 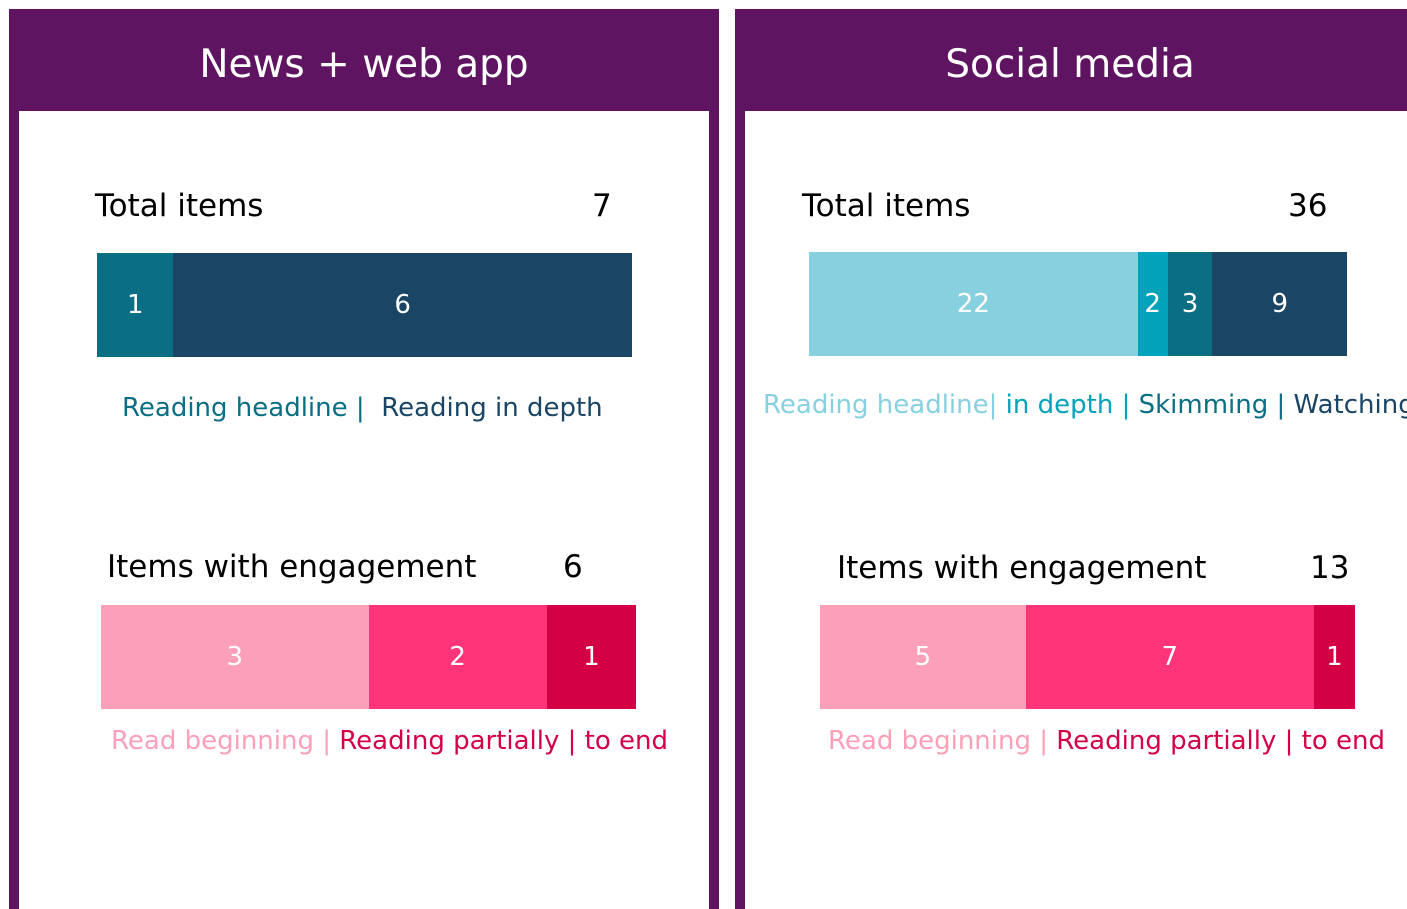 What do you see at coordinates (573, 567) in the screenshot?
I see `chart-total: 6` at bounding box center [573, 567].